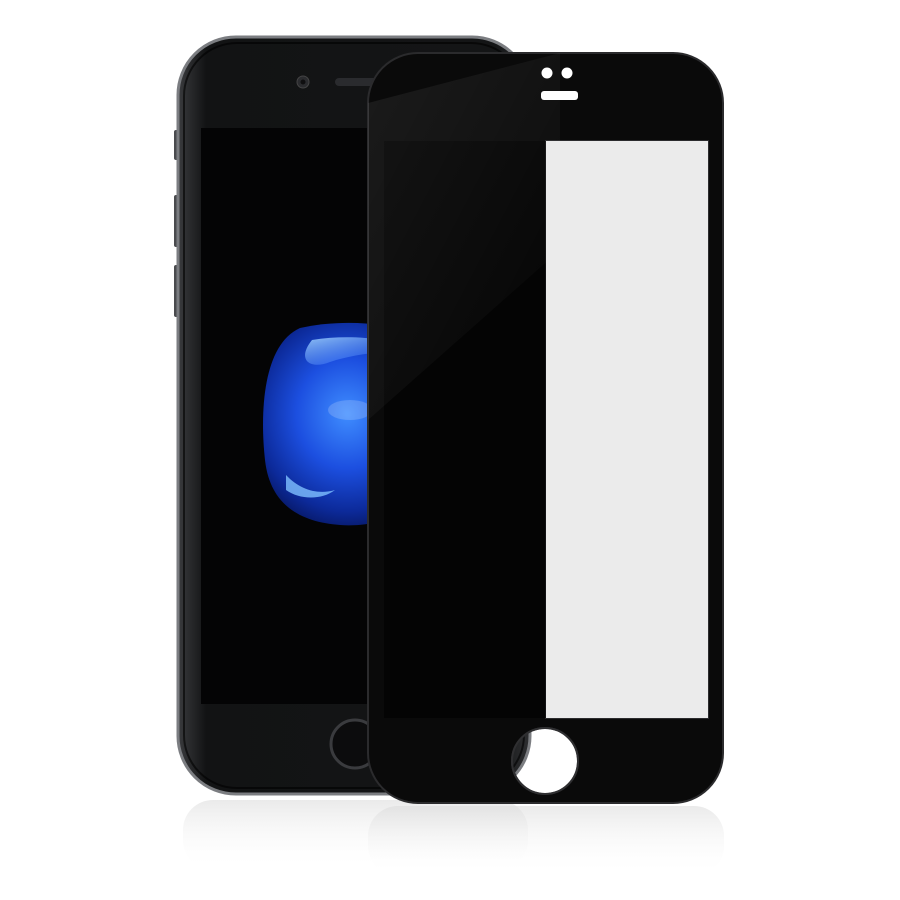  What do you see at coordinates (547, 73) in the screenshot?
I see `protector-camera-cutout` at bounding box center [547, 73].